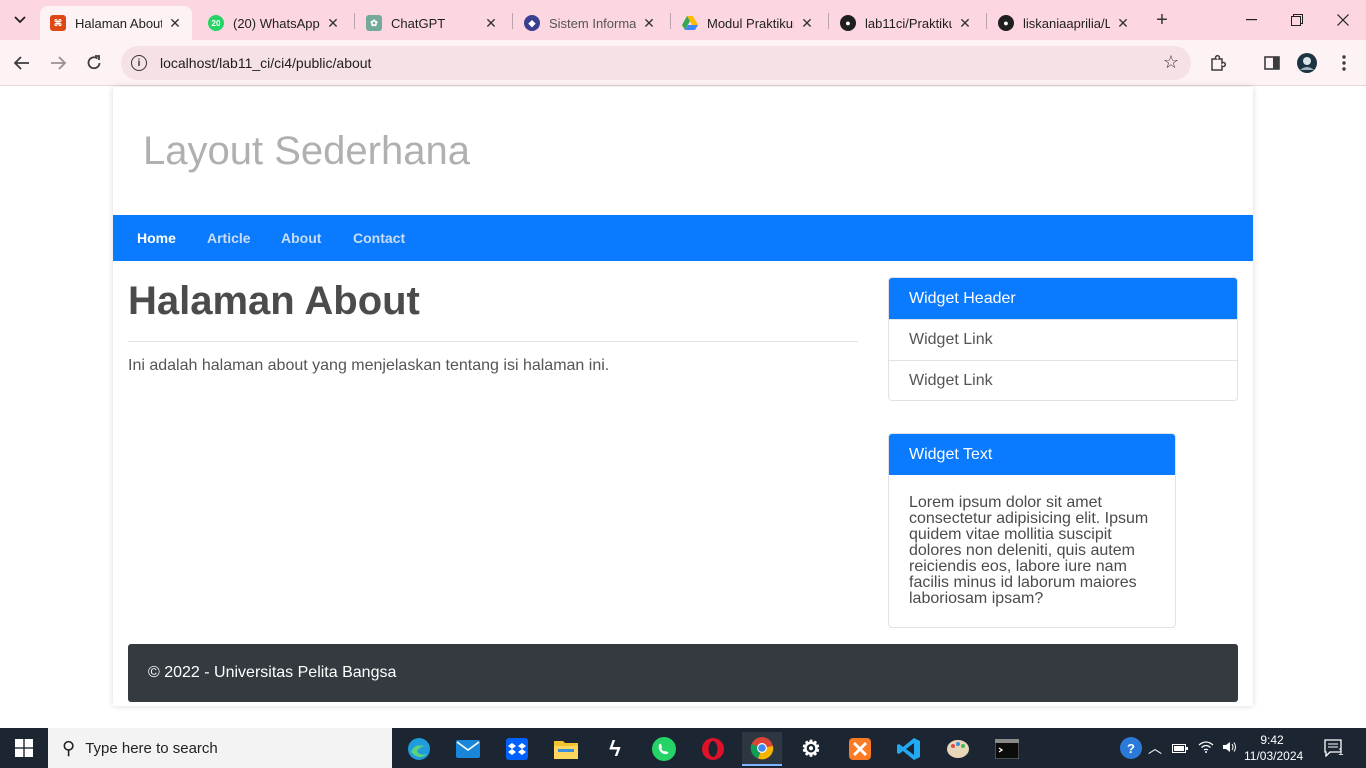  I want to click on whatsapp-icon, so click(664, 749).